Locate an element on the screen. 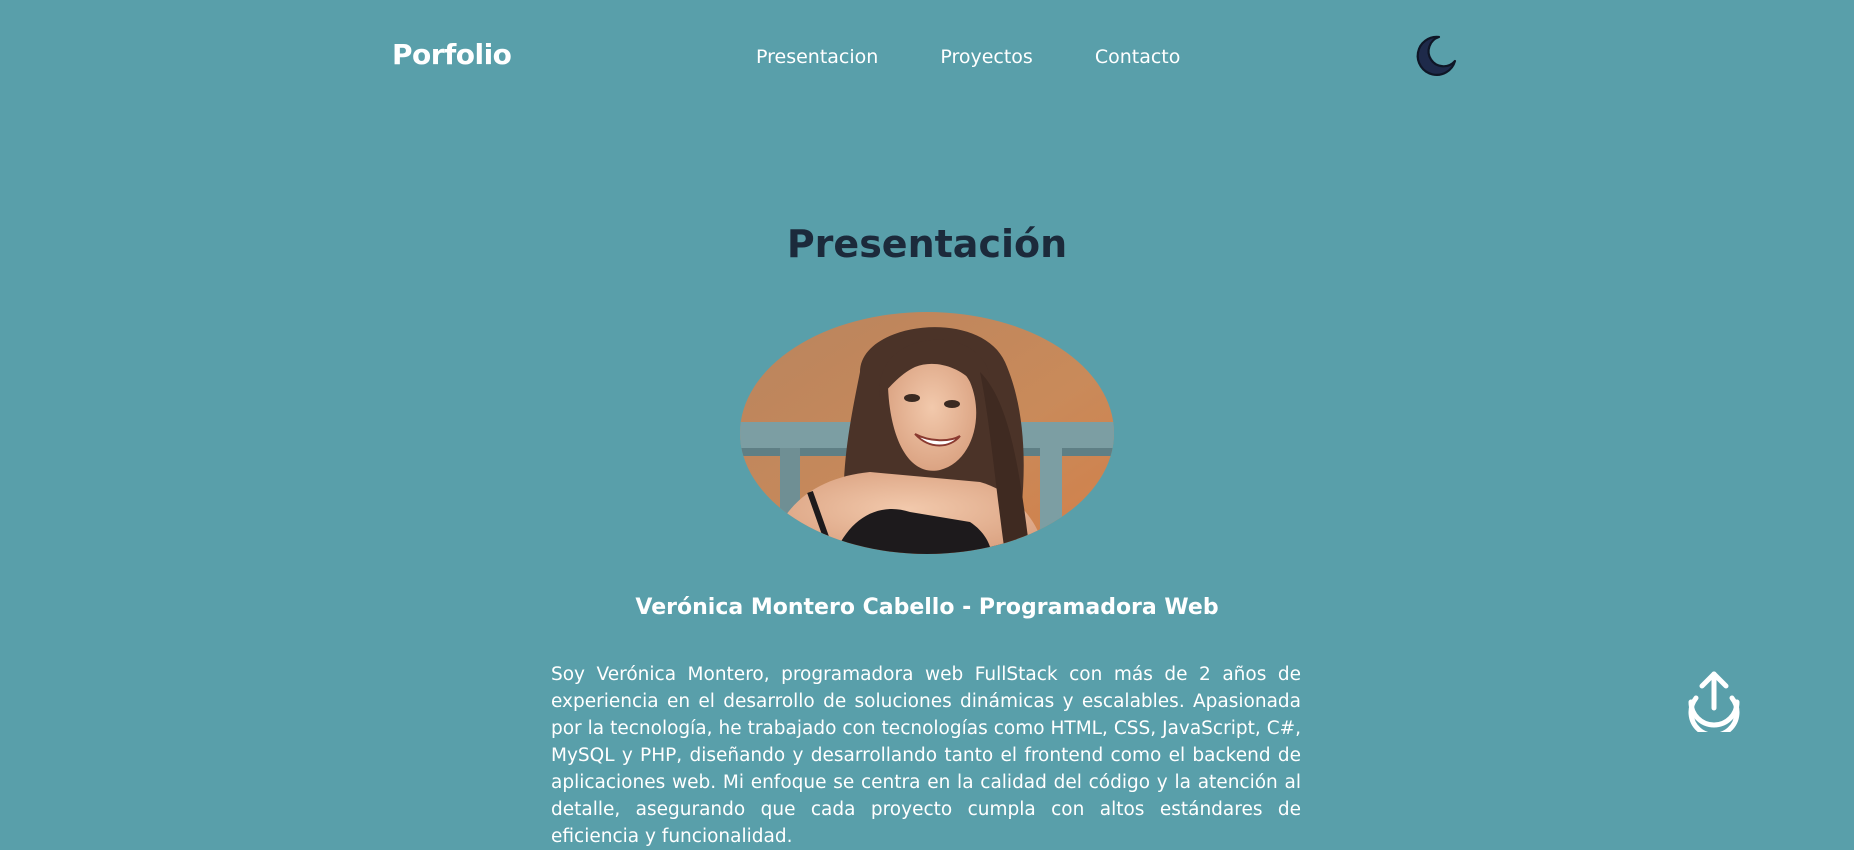 The height and width of the screenshot is (850, 1854). theme-toggle-button is located at coordinates (1435, 55).